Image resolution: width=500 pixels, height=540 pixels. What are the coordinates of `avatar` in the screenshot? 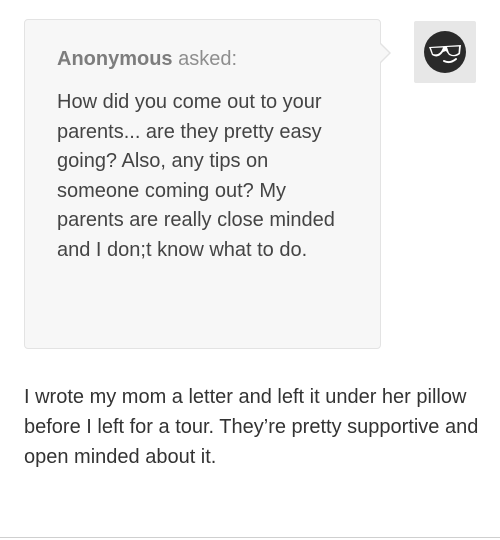 It's located at (445, 52).